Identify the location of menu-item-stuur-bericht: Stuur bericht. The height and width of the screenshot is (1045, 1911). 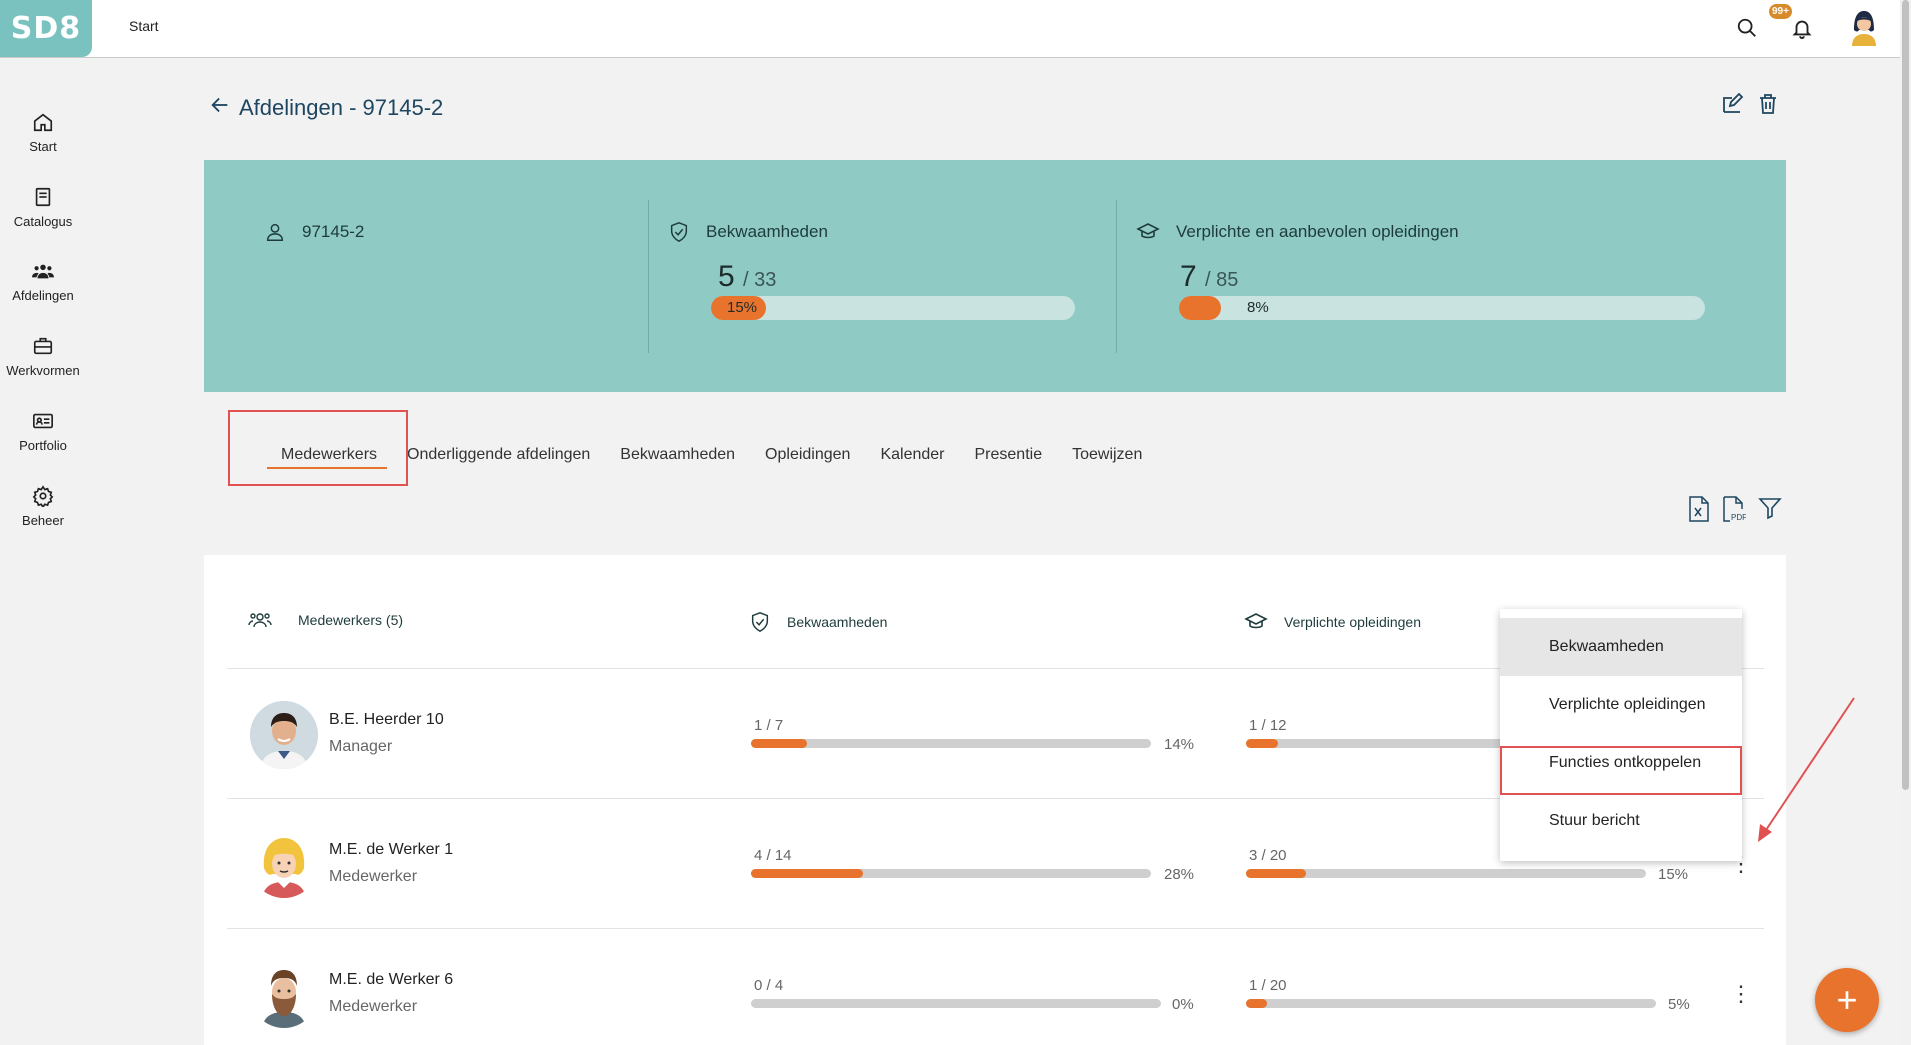
(1621, 821).